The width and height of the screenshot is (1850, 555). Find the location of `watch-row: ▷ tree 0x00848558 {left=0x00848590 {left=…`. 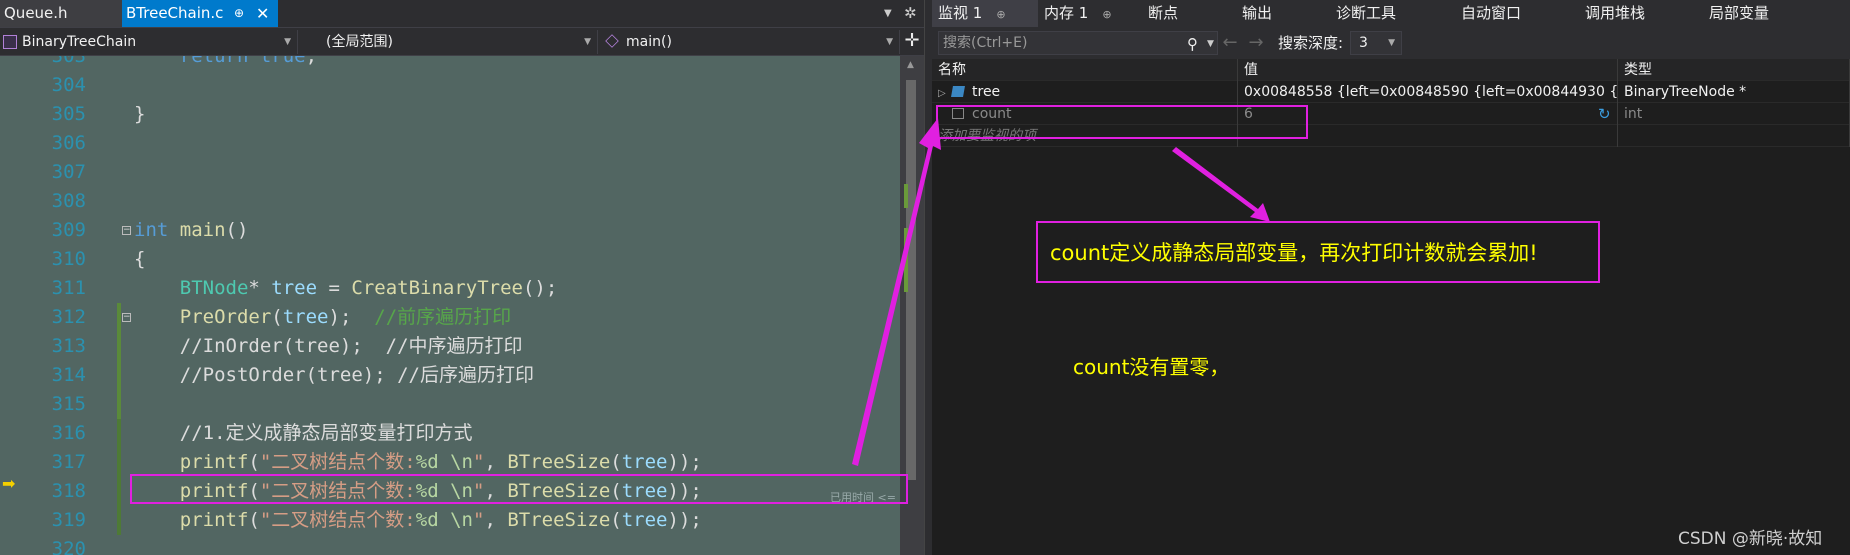

watch-row: ▷ tree 0x00848558 {left=0x00848590 {left=… is located at coordinates (1391, 92).